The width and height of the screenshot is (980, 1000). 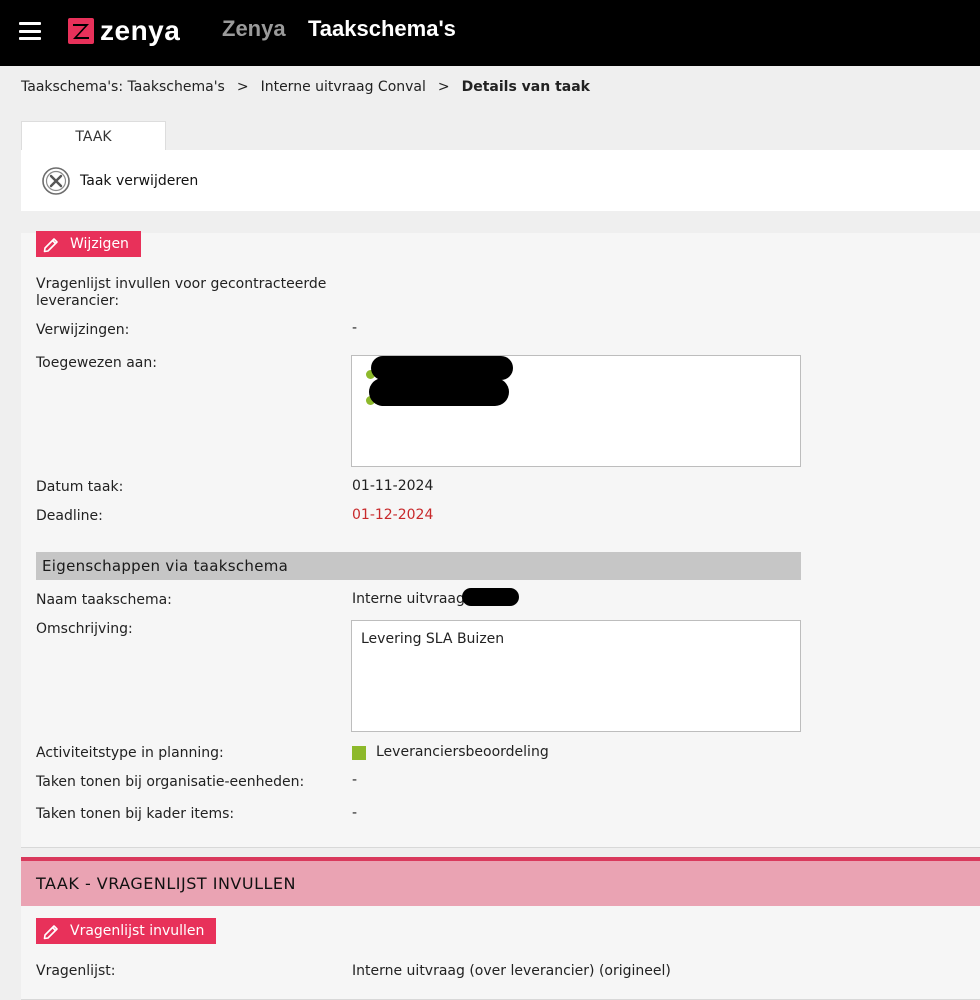 What do you see at coordinates (56, 181) in the screenshot?
I see `delete-circle-icon` at bounding box center [56, 181].